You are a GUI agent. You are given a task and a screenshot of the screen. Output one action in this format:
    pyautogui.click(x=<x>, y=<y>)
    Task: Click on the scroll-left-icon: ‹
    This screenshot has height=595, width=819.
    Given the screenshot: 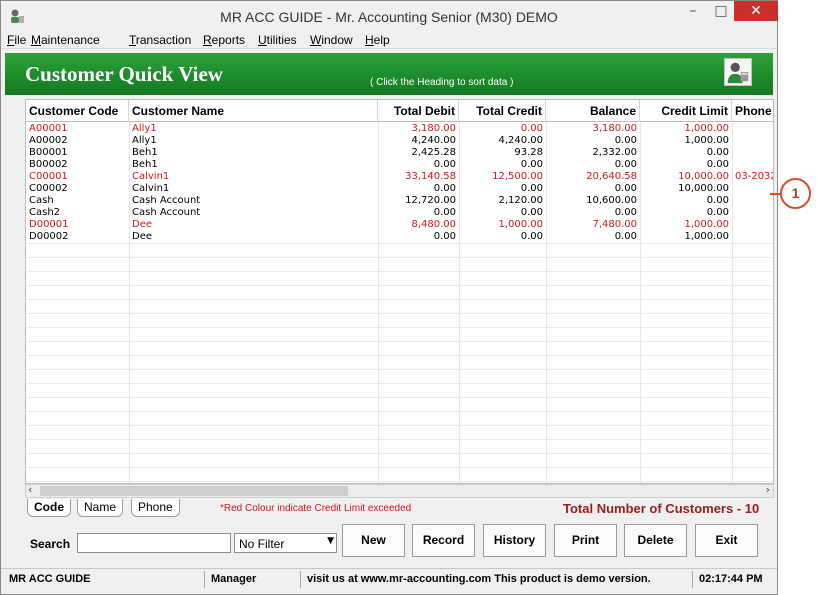 What is the action you would take?
    pyautogui.click(x=30, y=489)
    